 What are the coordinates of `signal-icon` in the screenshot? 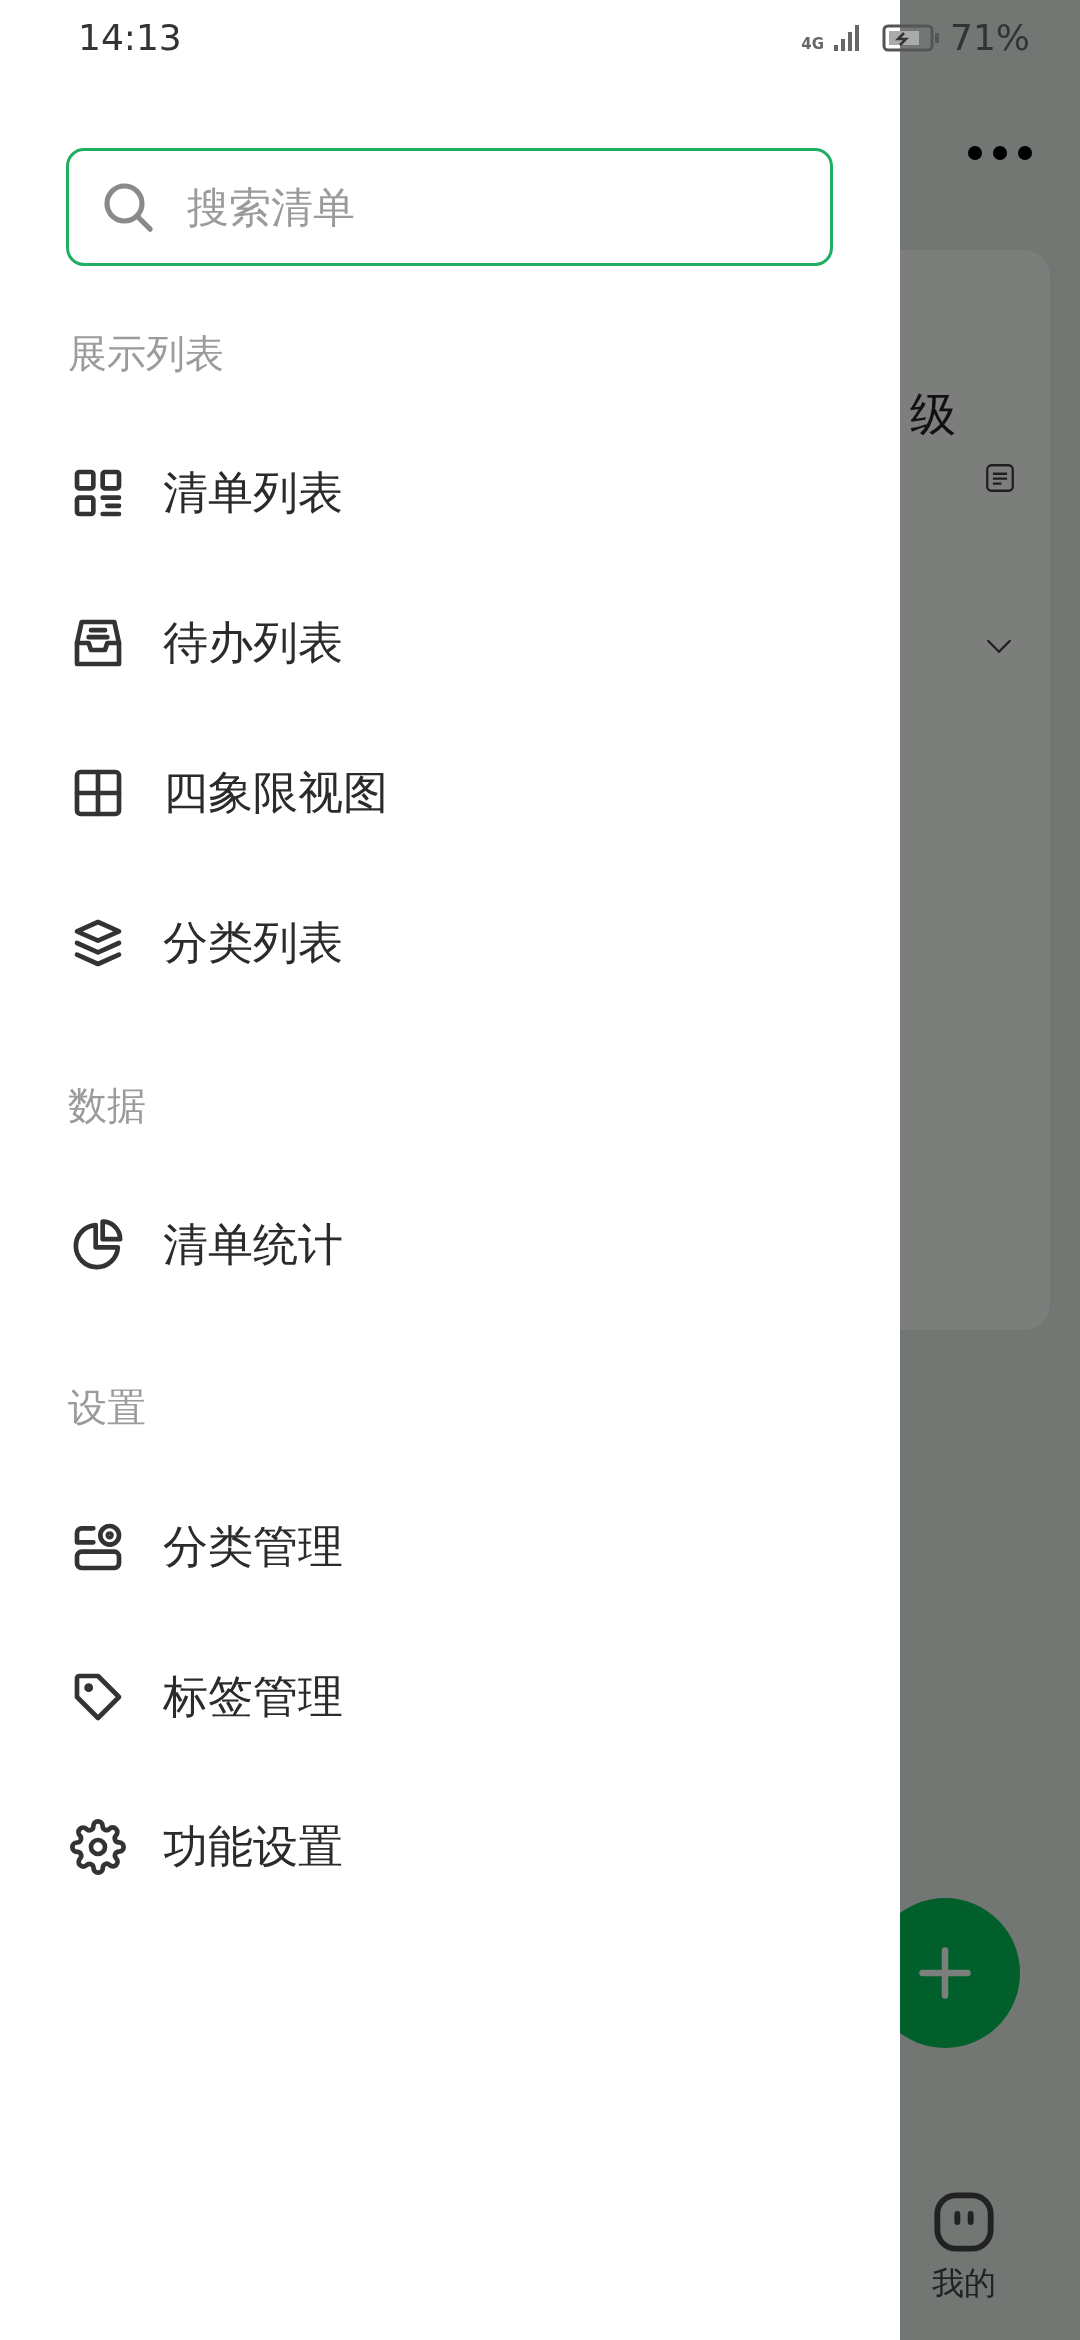 It's located at (847, 37).